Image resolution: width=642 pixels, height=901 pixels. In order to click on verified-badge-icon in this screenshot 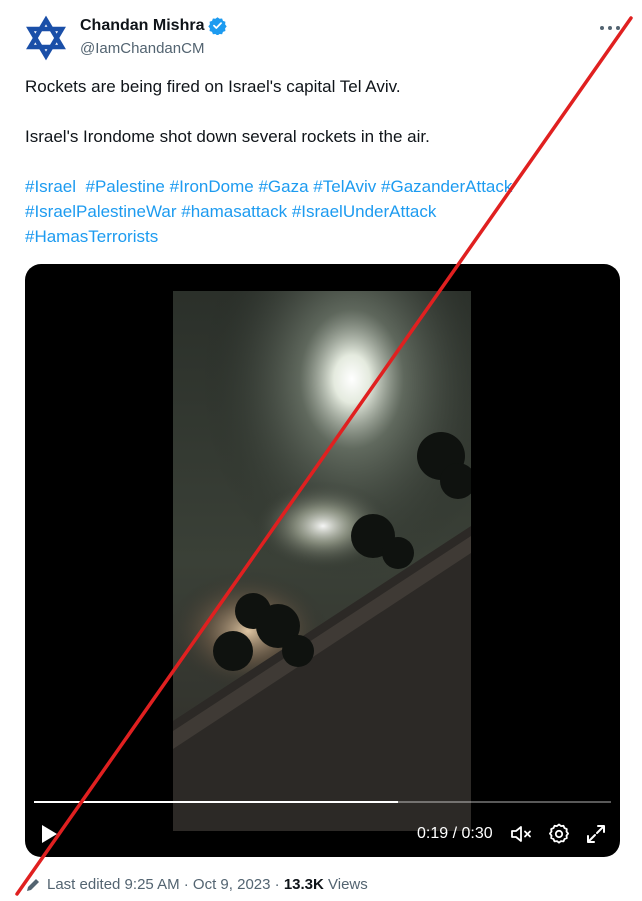, I will do `click(218, 26)`.